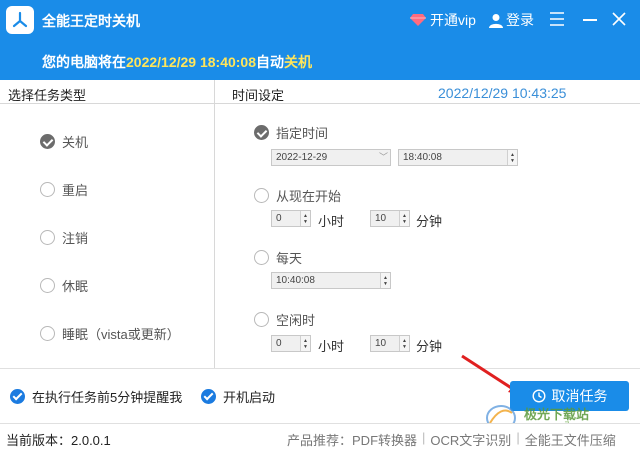 The image size is (640, 450). I want to click on version-label: 当前版本：2.0.0.1, so click(58, 440).